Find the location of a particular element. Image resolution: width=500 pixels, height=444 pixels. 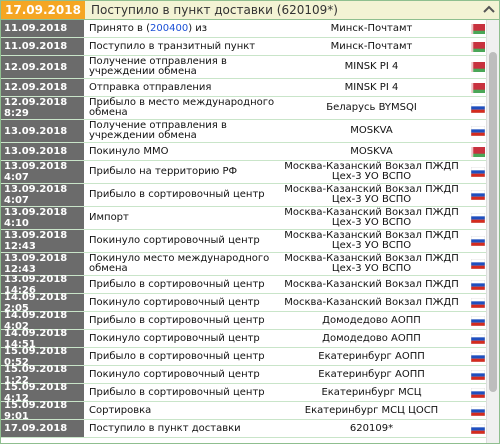

event-description: Отправка отправления is located at coordinates (150, 87).